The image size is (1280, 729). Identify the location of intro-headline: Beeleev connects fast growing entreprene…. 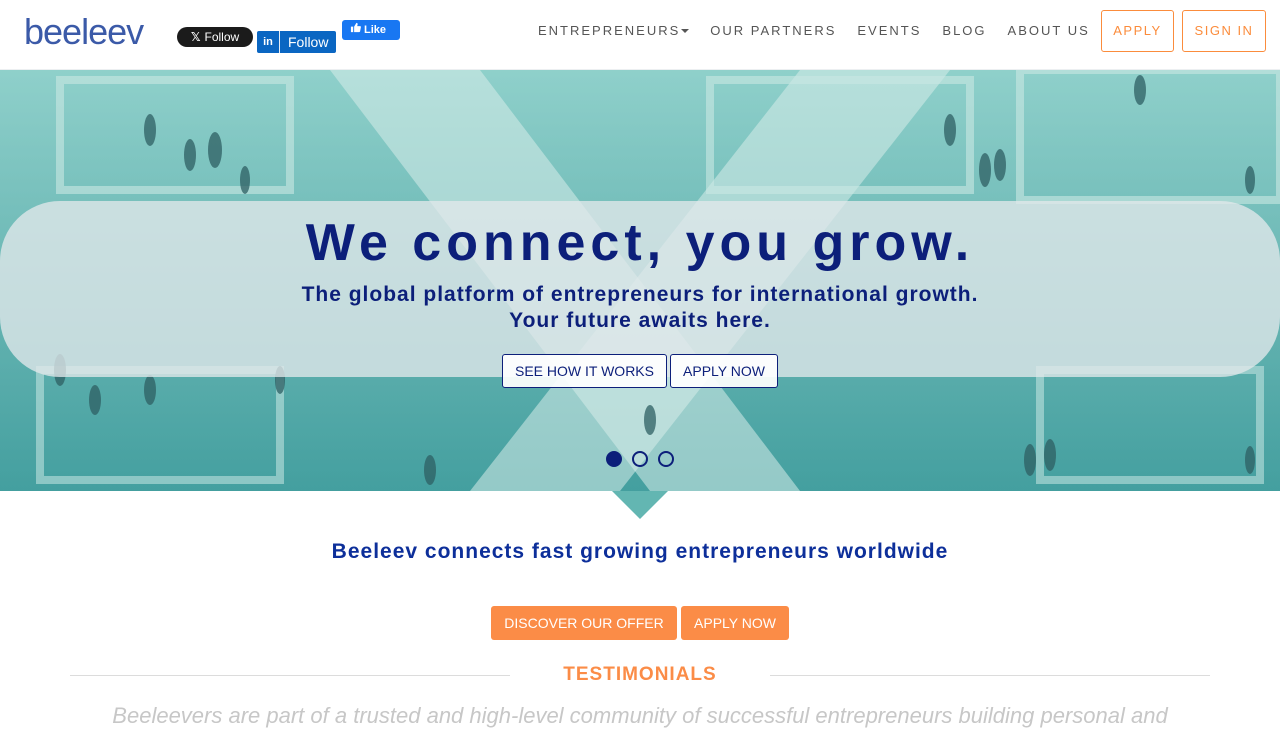
(640, 551).